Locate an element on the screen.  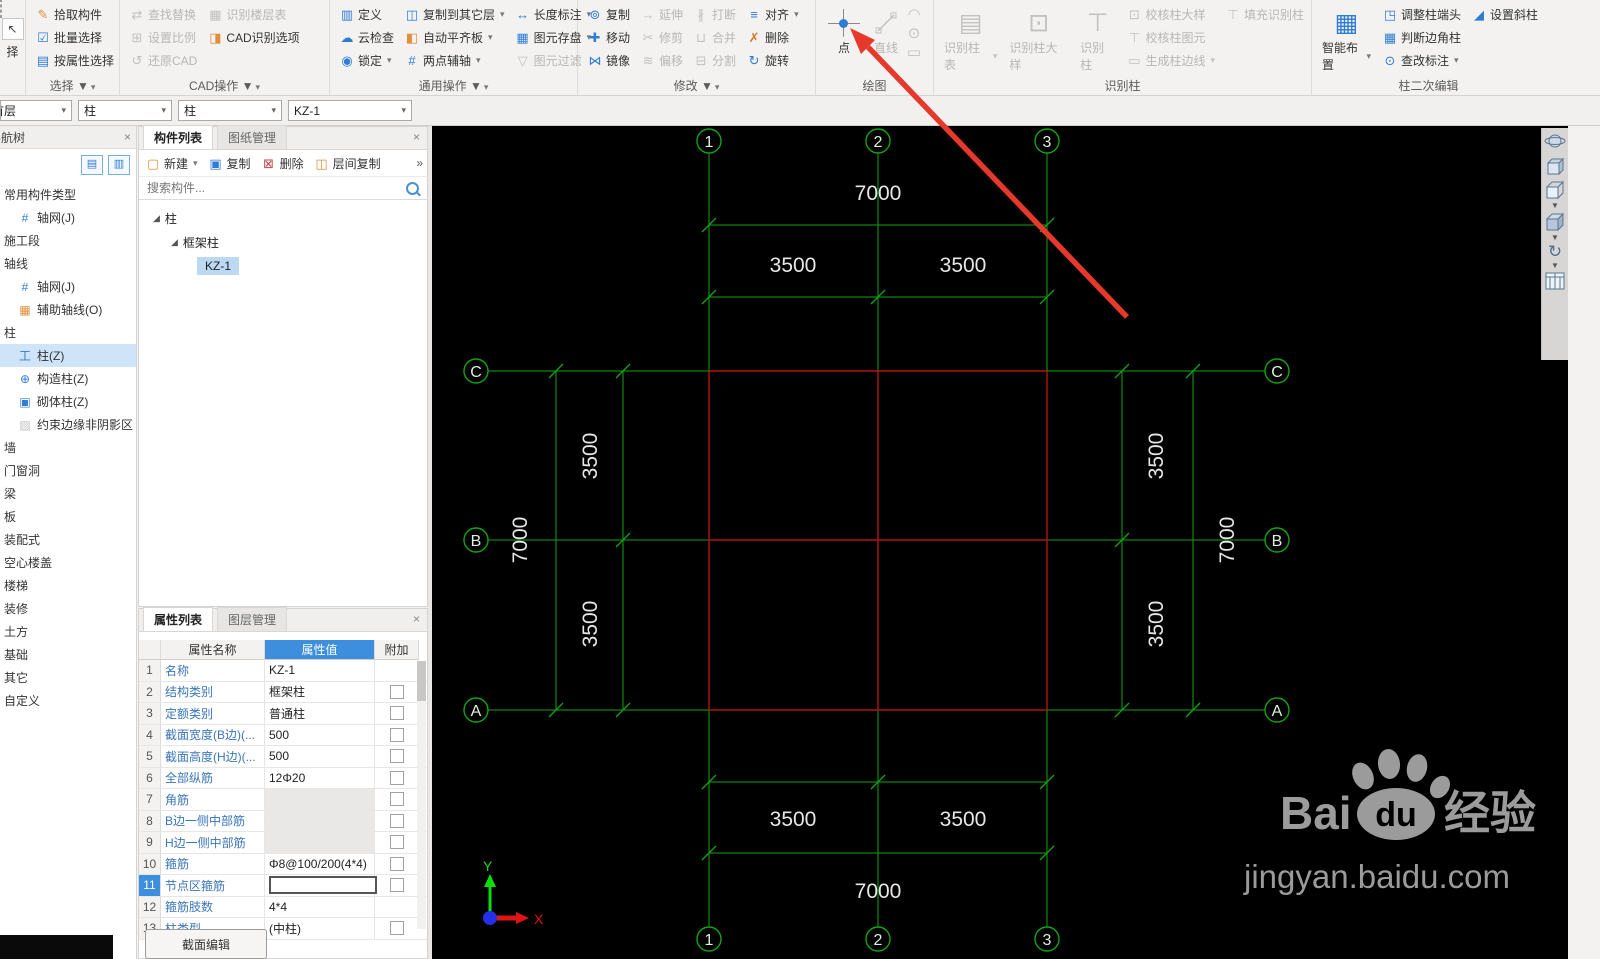
tab-layer-management: 图层管理 is located at coordinates (252, 619).